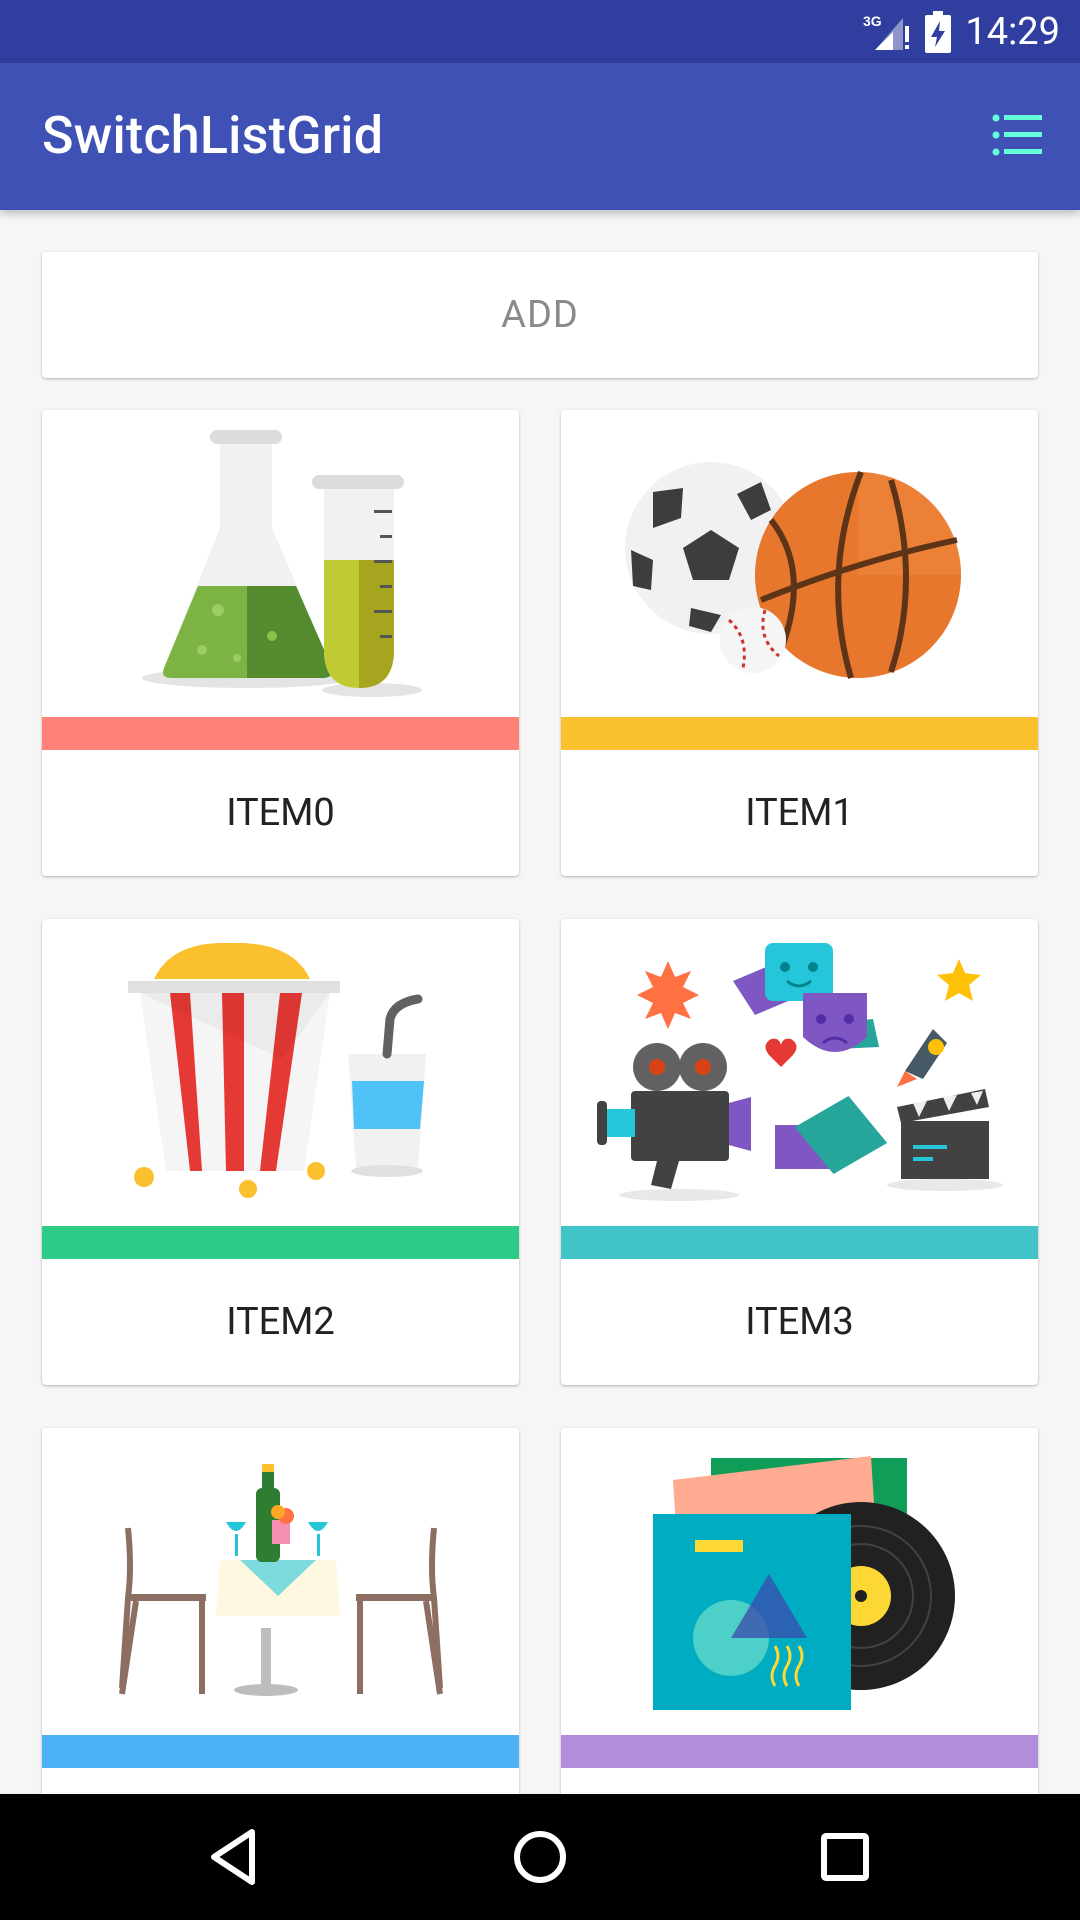 The image size is (1080, 1920). I want to click on popcorn-drink-illustration, so click(277, 1070).